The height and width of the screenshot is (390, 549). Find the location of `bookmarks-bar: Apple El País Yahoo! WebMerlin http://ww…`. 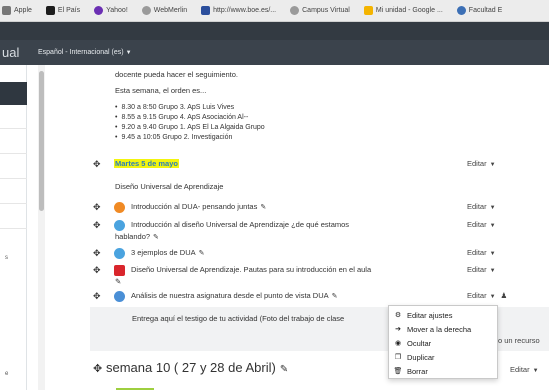

bookmarks-bar: Apple El País Yahoo! WebMerlin http://ww… is located at coordinates (274, 11).